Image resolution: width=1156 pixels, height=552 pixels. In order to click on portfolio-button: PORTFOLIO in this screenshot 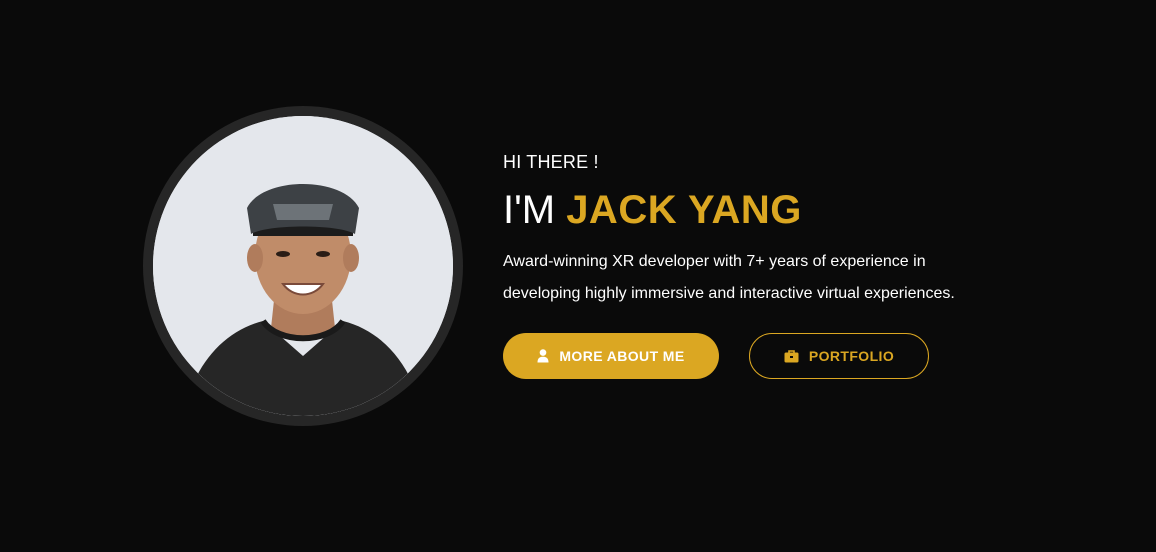, I will do `click(839, 356)`.